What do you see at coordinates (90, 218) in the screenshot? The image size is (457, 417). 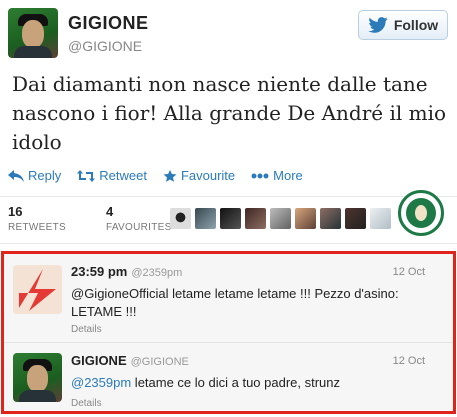 I see `tweet-stats: 16 RETWEETS 4 FAVOURITES` at bounding box center [90, 218].